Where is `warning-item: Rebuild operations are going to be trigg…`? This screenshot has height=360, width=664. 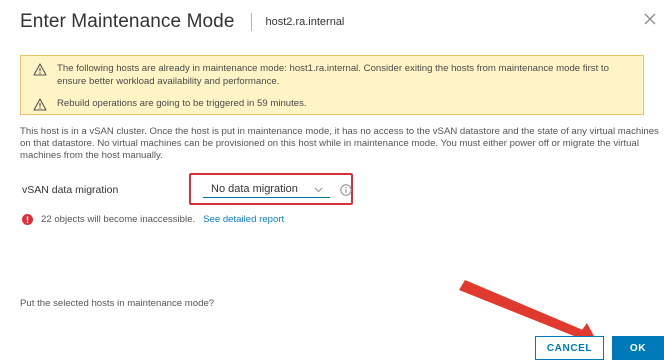
warning-item: Rebuild operations are going to be trigg… is located at coordinates (170, 104).